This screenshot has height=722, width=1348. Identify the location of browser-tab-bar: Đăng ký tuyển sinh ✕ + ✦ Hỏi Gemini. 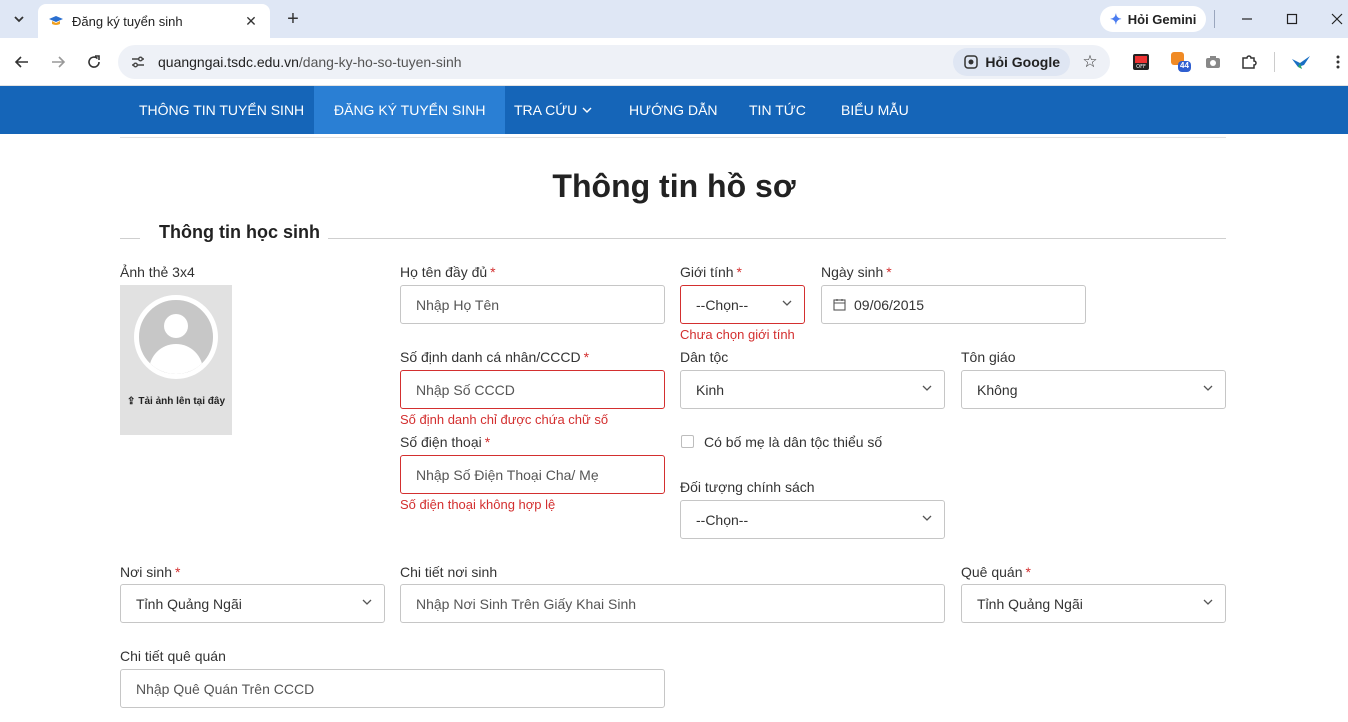
(674, 19).